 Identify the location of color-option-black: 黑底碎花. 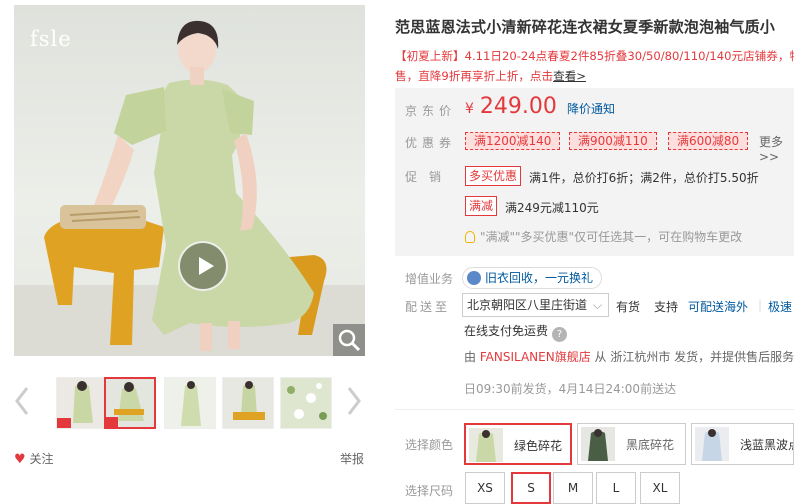
(631, 444).